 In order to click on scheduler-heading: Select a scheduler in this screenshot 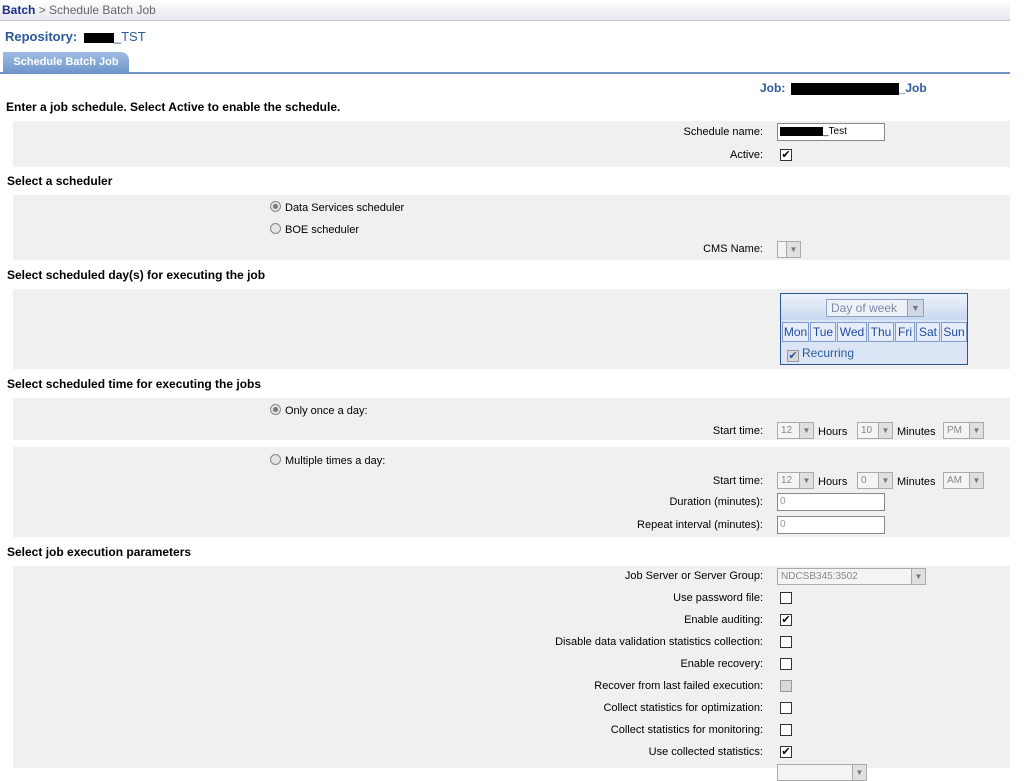, I will do `click(60, 181)`.